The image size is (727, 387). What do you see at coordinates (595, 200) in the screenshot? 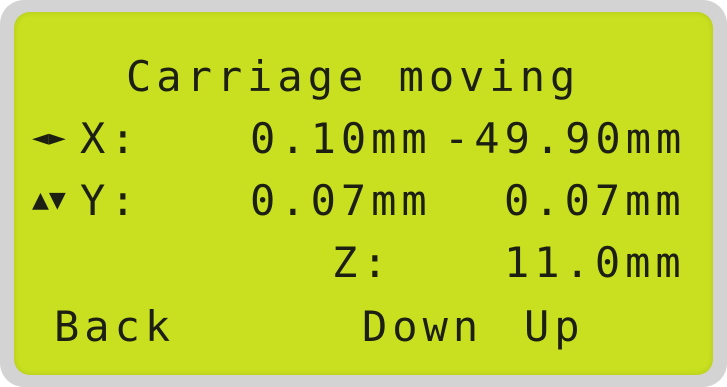
I see `y-distance-value: 0.07mm` at bounding box center [595, 200].